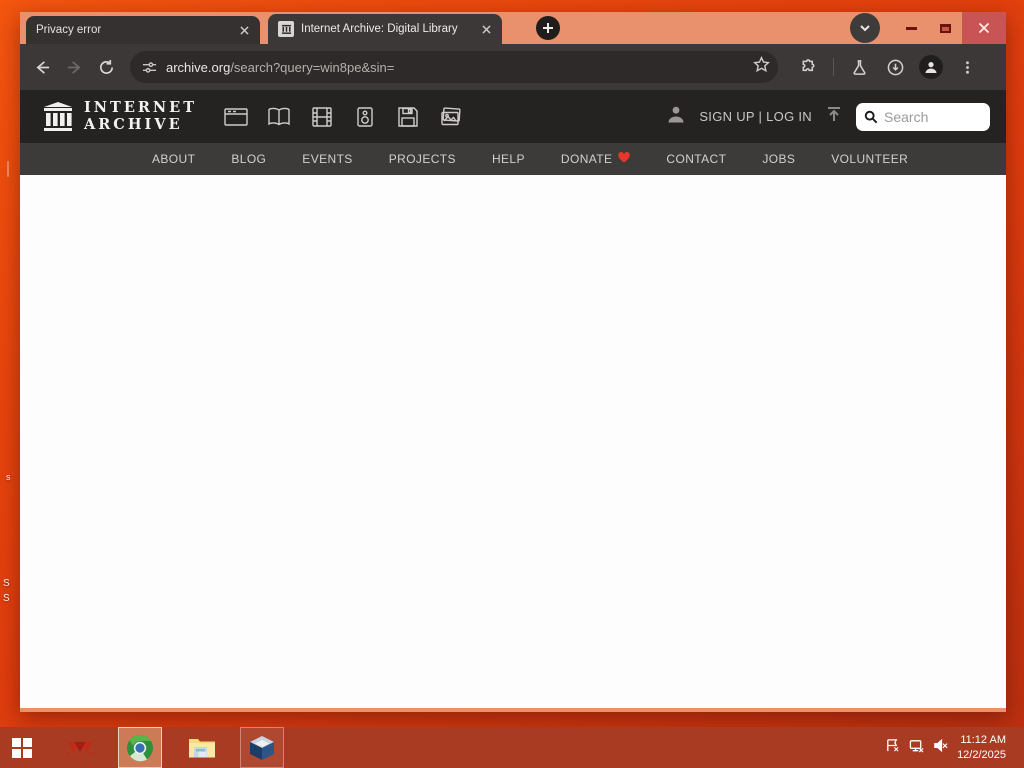 The image size is (1024, 768). Describe the element at coordinates (106, 67) in the screenshot. I see `refresh-button` at that location.